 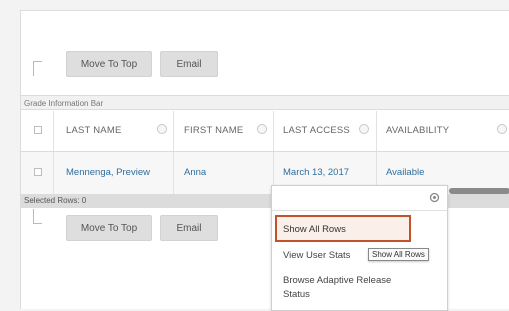 What do you see at coordinates (262, 129) in the screenshot?
I see `first-name-column-menu-icon` at bounding box center [262, 129].